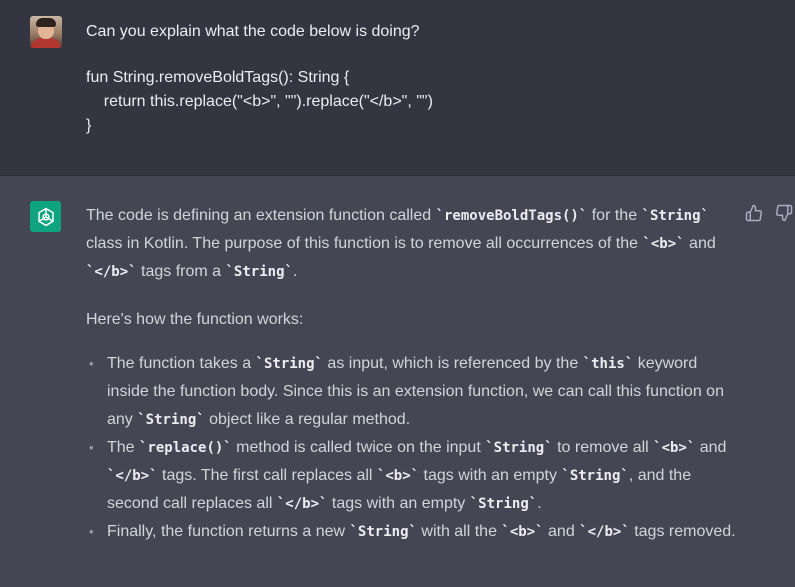  I want to click on inline-code: `this`, so click(608, 364).